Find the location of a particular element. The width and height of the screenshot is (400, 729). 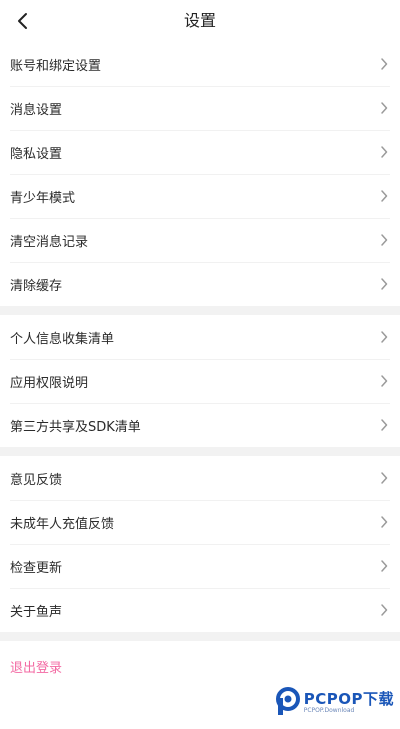

chevron-left-icon is located at coordinates (22, 21).